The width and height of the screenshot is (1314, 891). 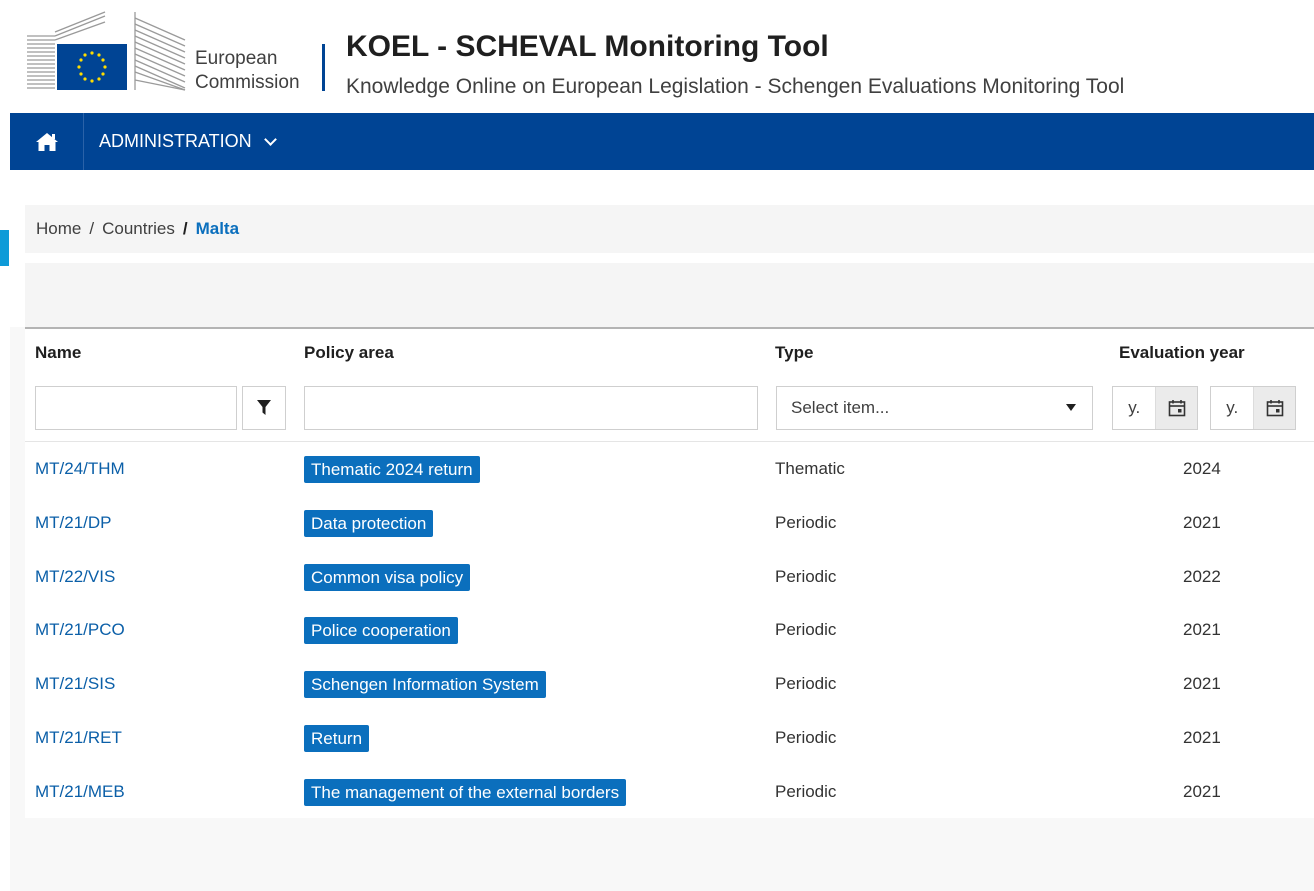 What do you see at coordinates (75, 577) in the screenshot?
I see `evaluation-name-link: MT/22/VIS` at bounding box center [75, 577].